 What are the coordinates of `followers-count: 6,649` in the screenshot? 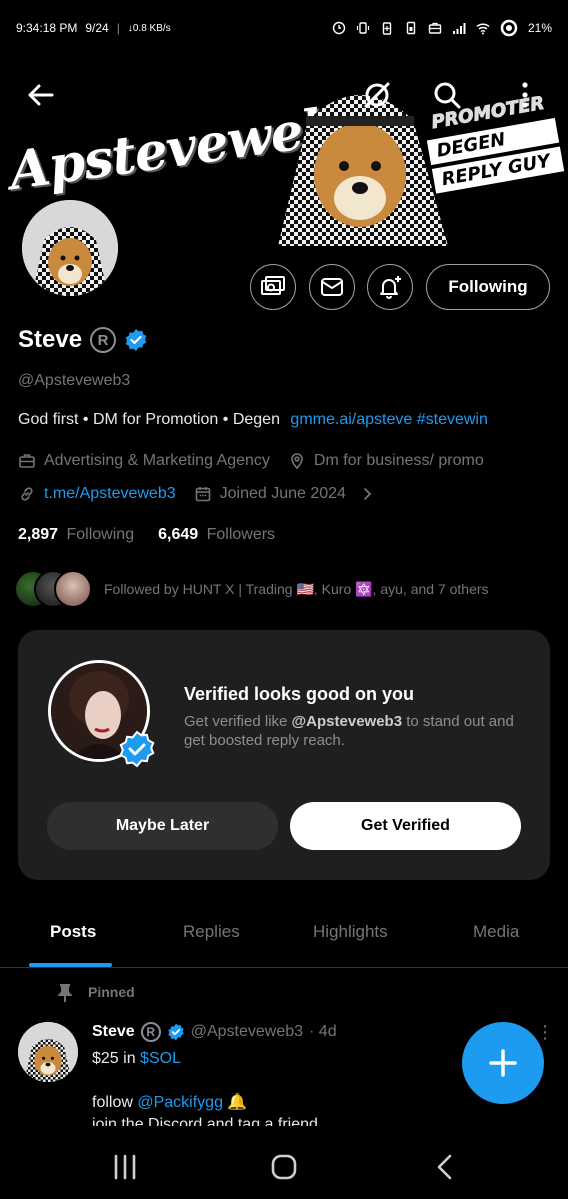 It's located at (178, 534).